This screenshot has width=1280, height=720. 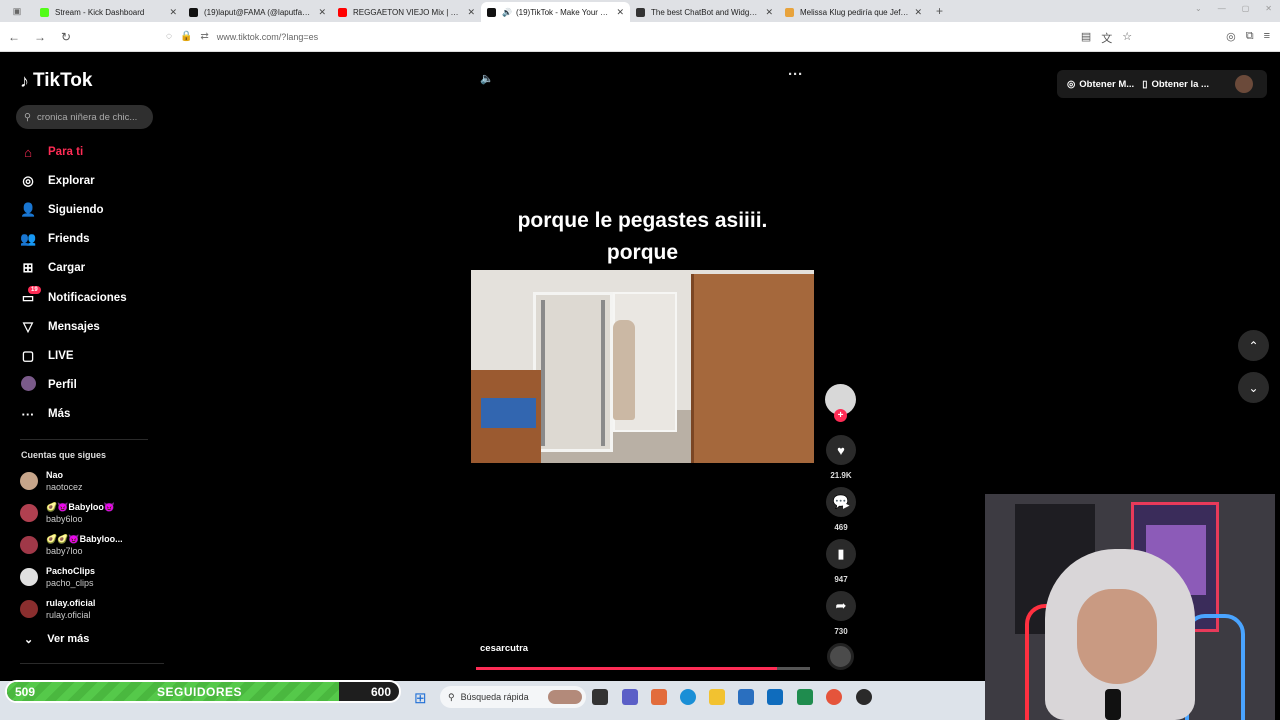 I want to click on bookmark-star-icon: ☆, so click(x=1127, y=38).